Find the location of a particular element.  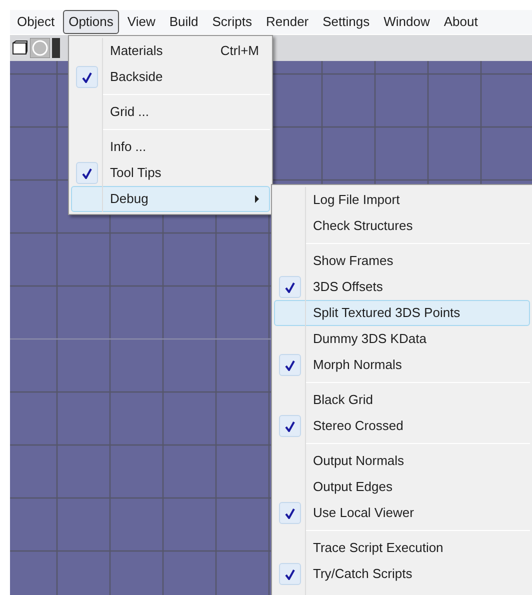

menu-item: Tool Tips is located at coordinates (170, 173).